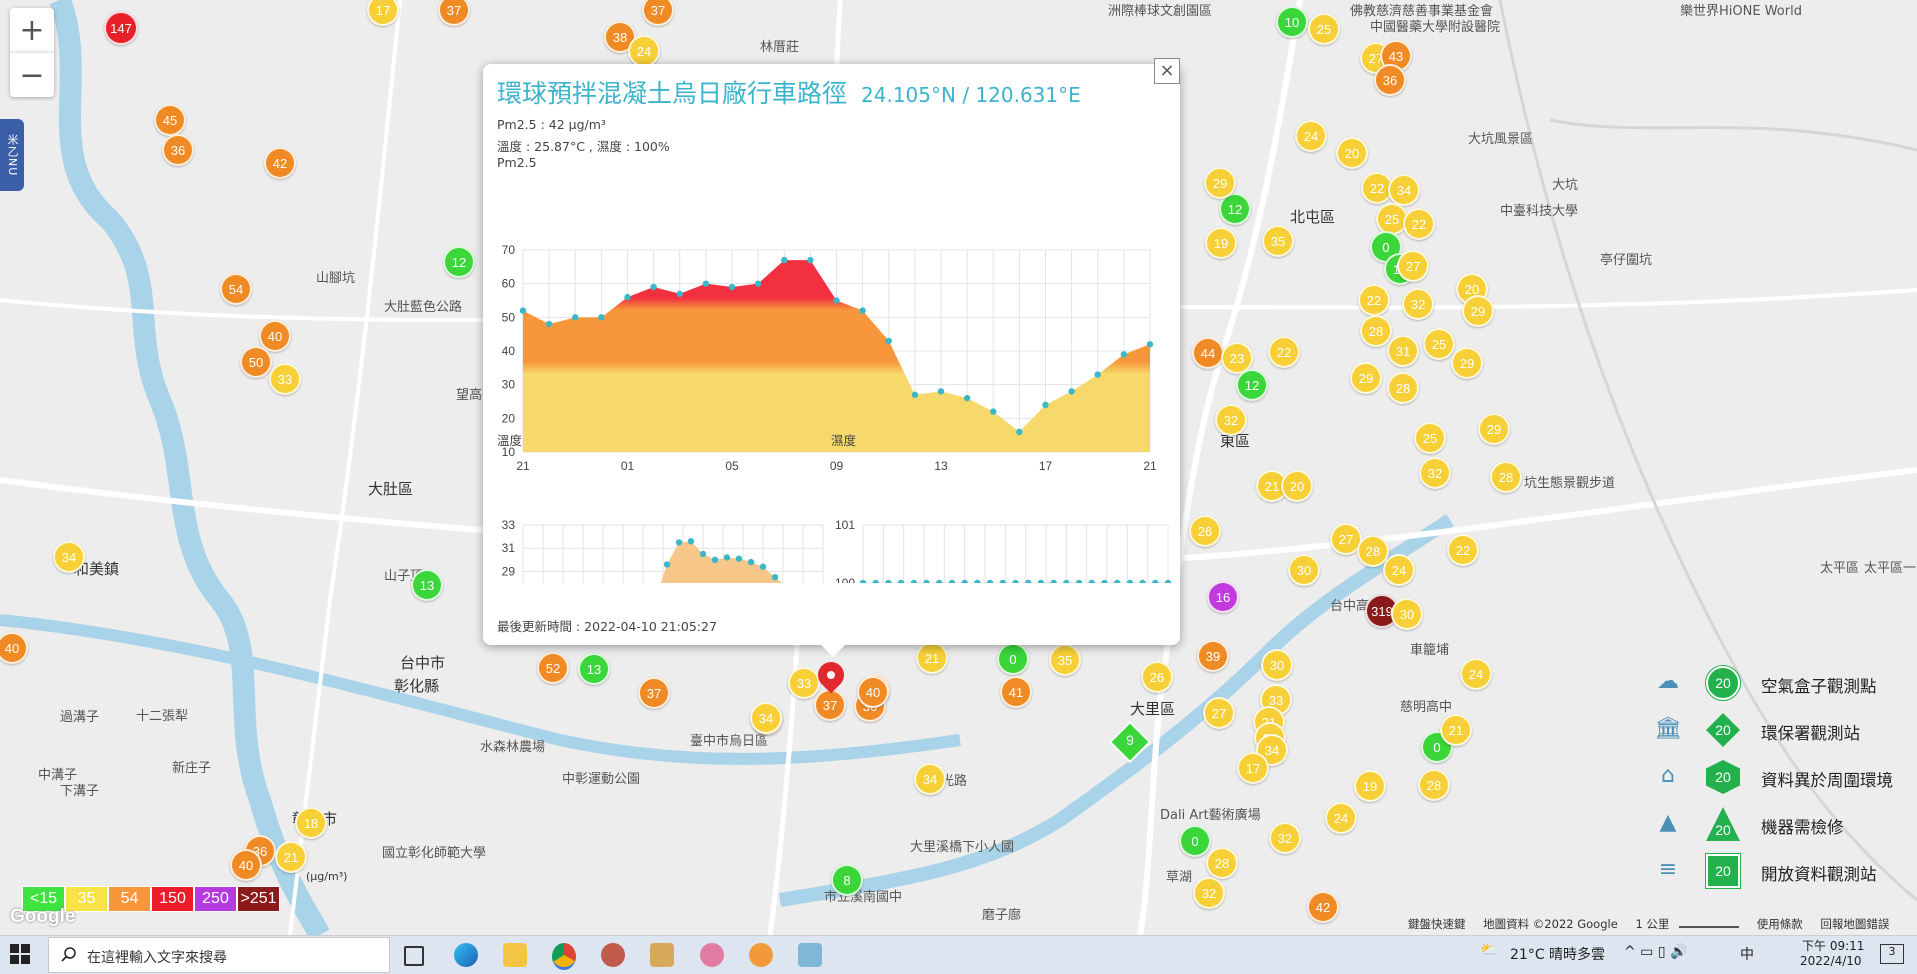 The width and height of the screenshot is (1917, 974). What do you see at coordinates (1292, 22) in the screenshot?
I see `station-marker: 10` at bounding box center [1292, 22].